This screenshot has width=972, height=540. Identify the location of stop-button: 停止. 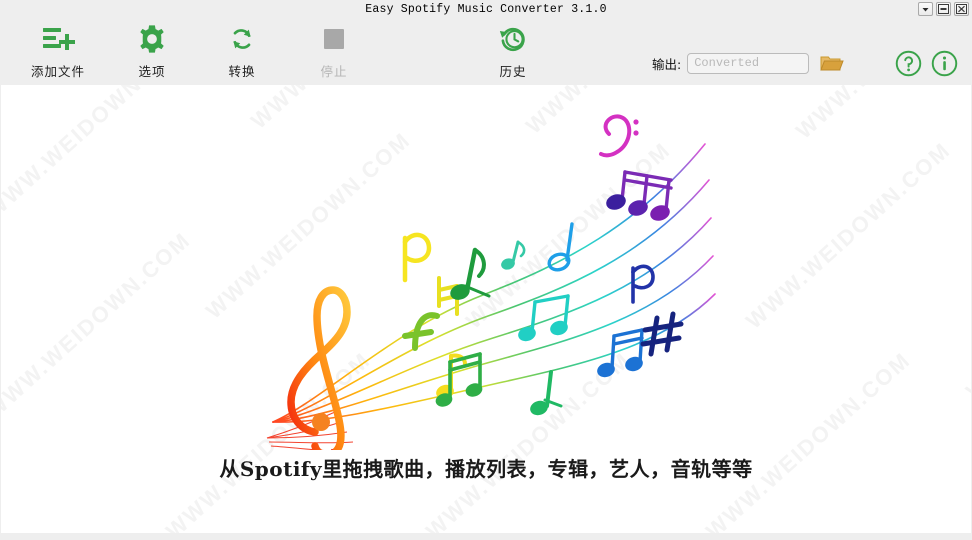
(334, 51).